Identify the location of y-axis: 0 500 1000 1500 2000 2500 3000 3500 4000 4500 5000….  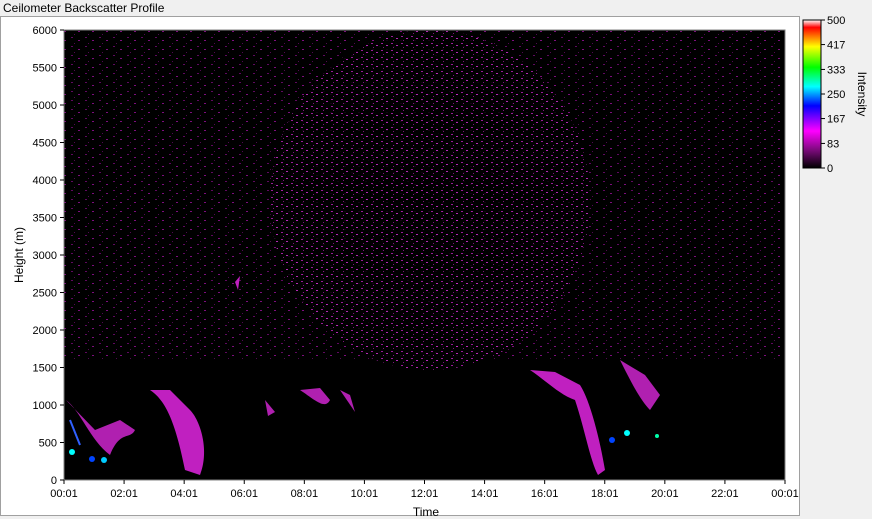
(48, 256).